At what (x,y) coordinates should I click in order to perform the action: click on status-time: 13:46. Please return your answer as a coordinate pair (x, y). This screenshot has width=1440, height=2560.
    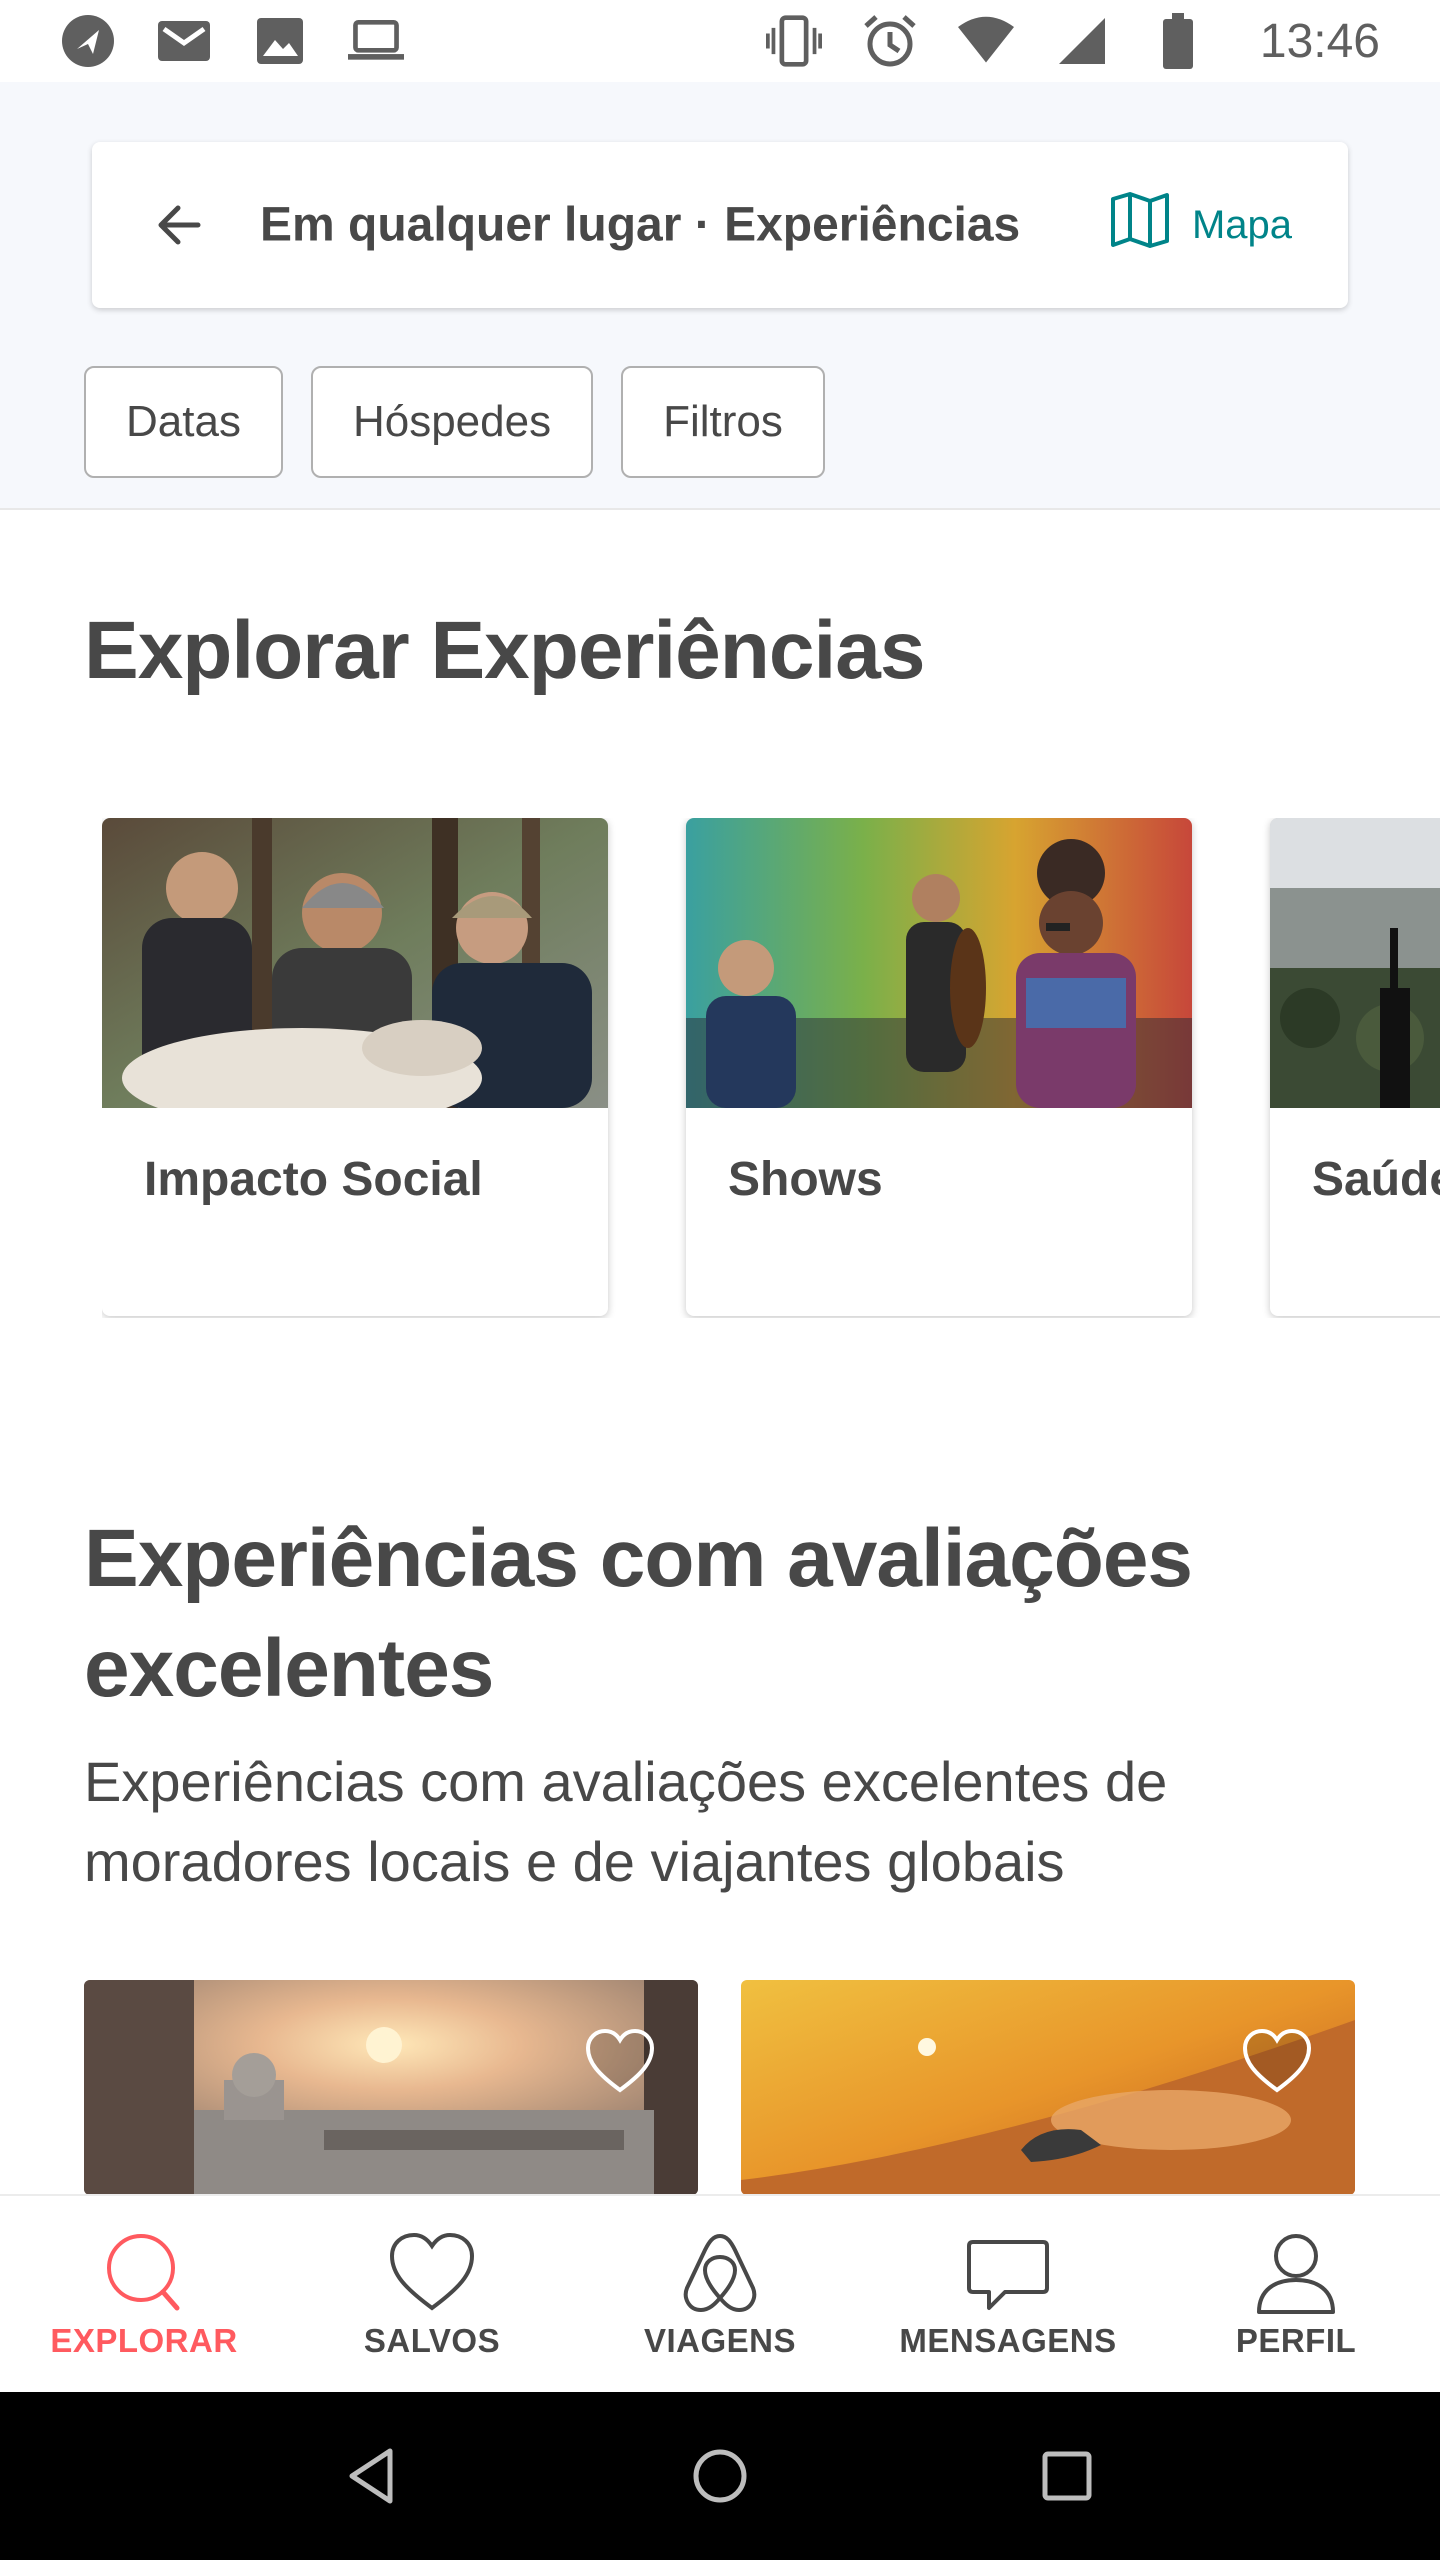
    Looking at the image, I should click on (1319, 41).